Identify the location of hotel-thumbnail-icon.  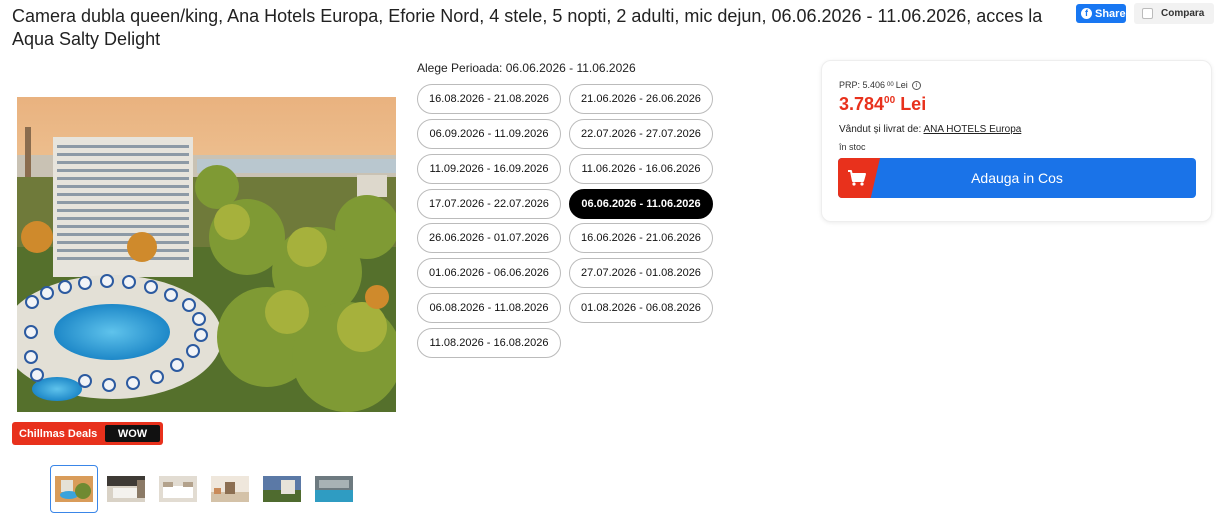
(74, 489).